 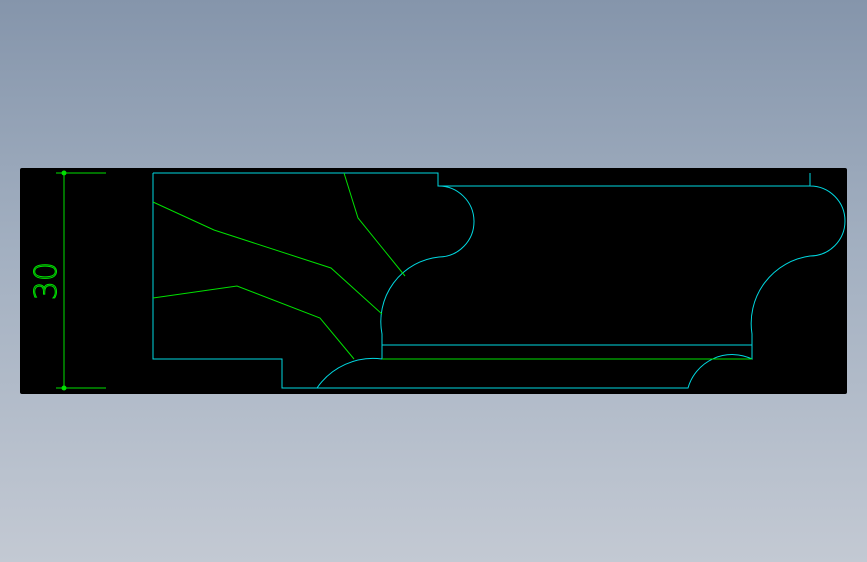 What do you see at coordinates (64, 388) in the screenshot?
I see `dimension-arrow-bottom` at bounding box center [64, 388].